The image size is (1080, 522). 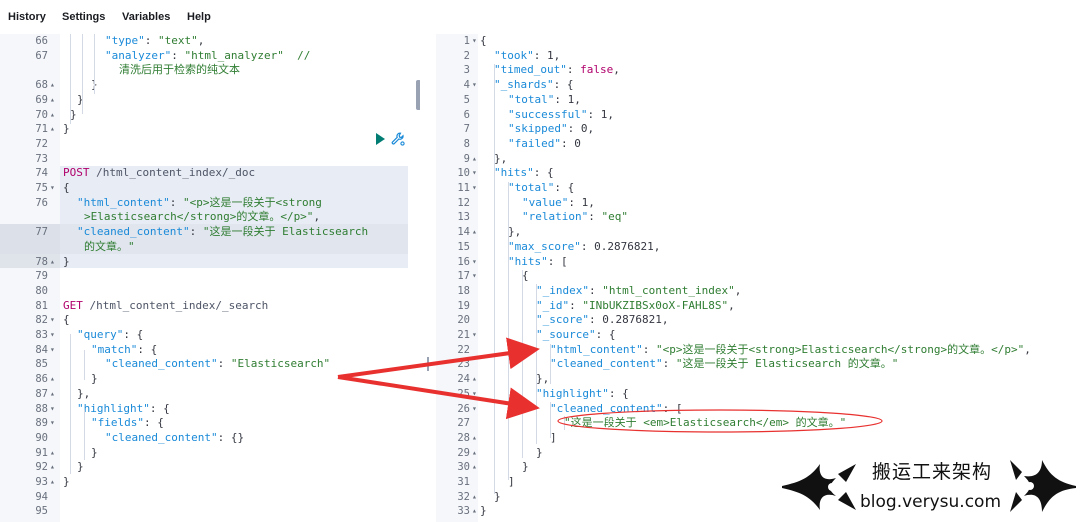 What do you see at coordinates (210, 497) in the screenshot?
I see `code-line: 94` at bounding box center [210, 497].